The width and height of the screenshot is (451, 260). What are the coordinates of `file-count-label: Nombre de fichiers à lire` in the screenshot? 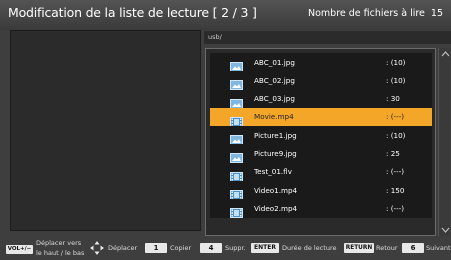 It's located at (366, 13).